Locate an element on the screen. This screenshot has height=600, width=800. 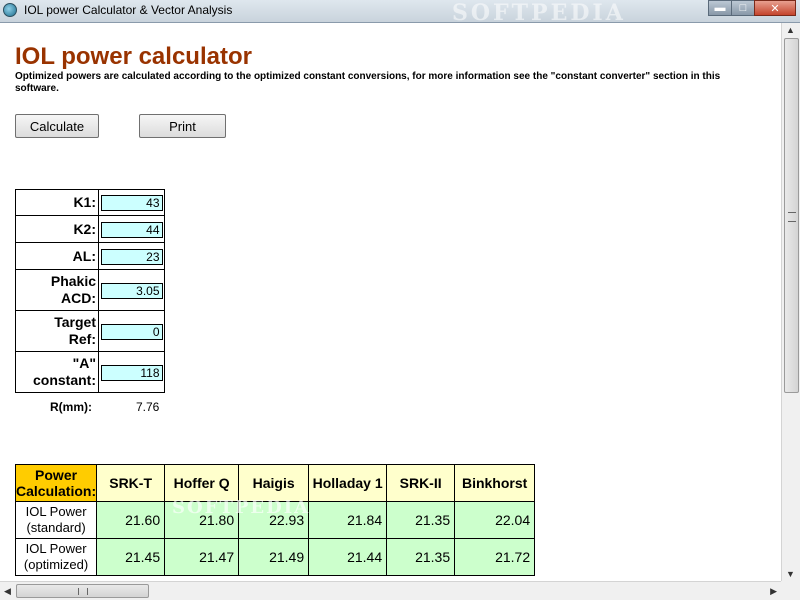
a-constant-input is located at coordinates (131, 372).